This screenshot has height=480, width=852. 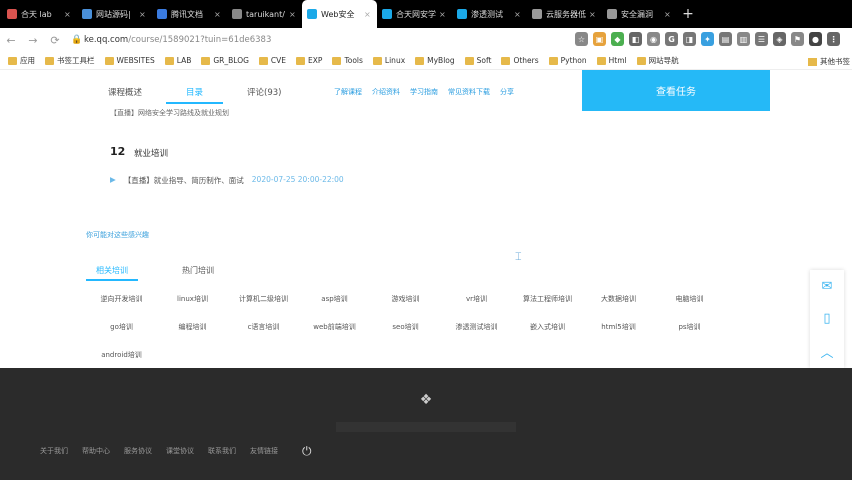 What do you see at coordinates (489, 14) in the screenshot?
I see `browser-tab: 渗透测试 ×` at bounding box center [489, 14].